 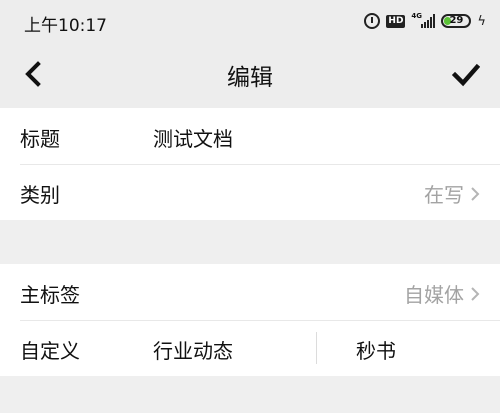 I want to click on main-tag-selector: 自媒体, so click(x=442, y=293).